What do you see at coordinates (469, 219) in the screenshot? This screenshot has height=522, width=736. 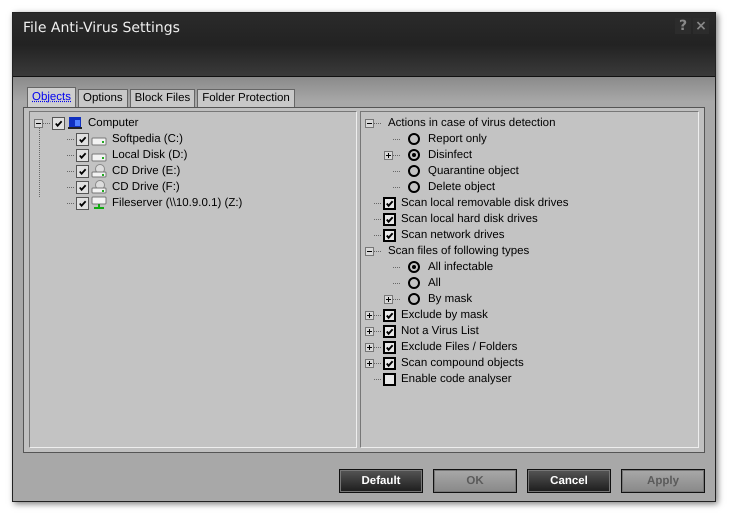 I see `option-label: Scan local hard disk drives` at bounding box center [469, 219].